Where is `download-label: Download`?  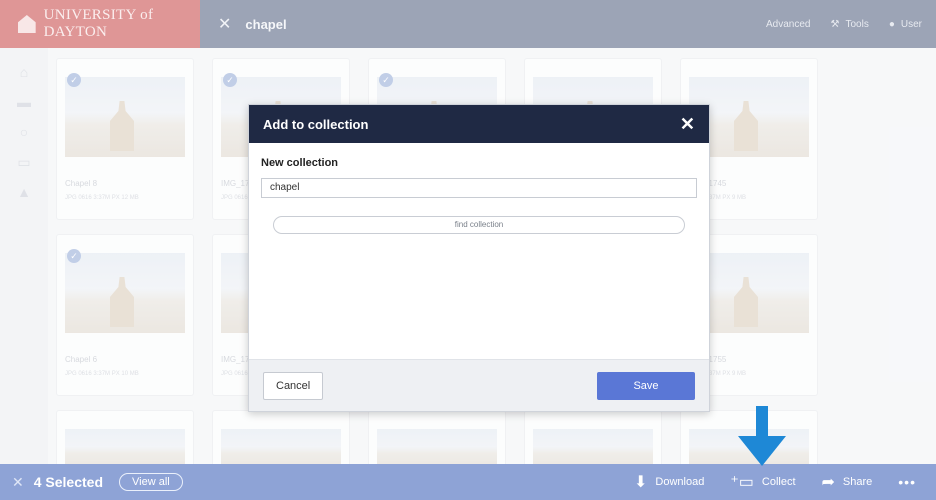
download-label: Download is located at coordinates (680, 482).